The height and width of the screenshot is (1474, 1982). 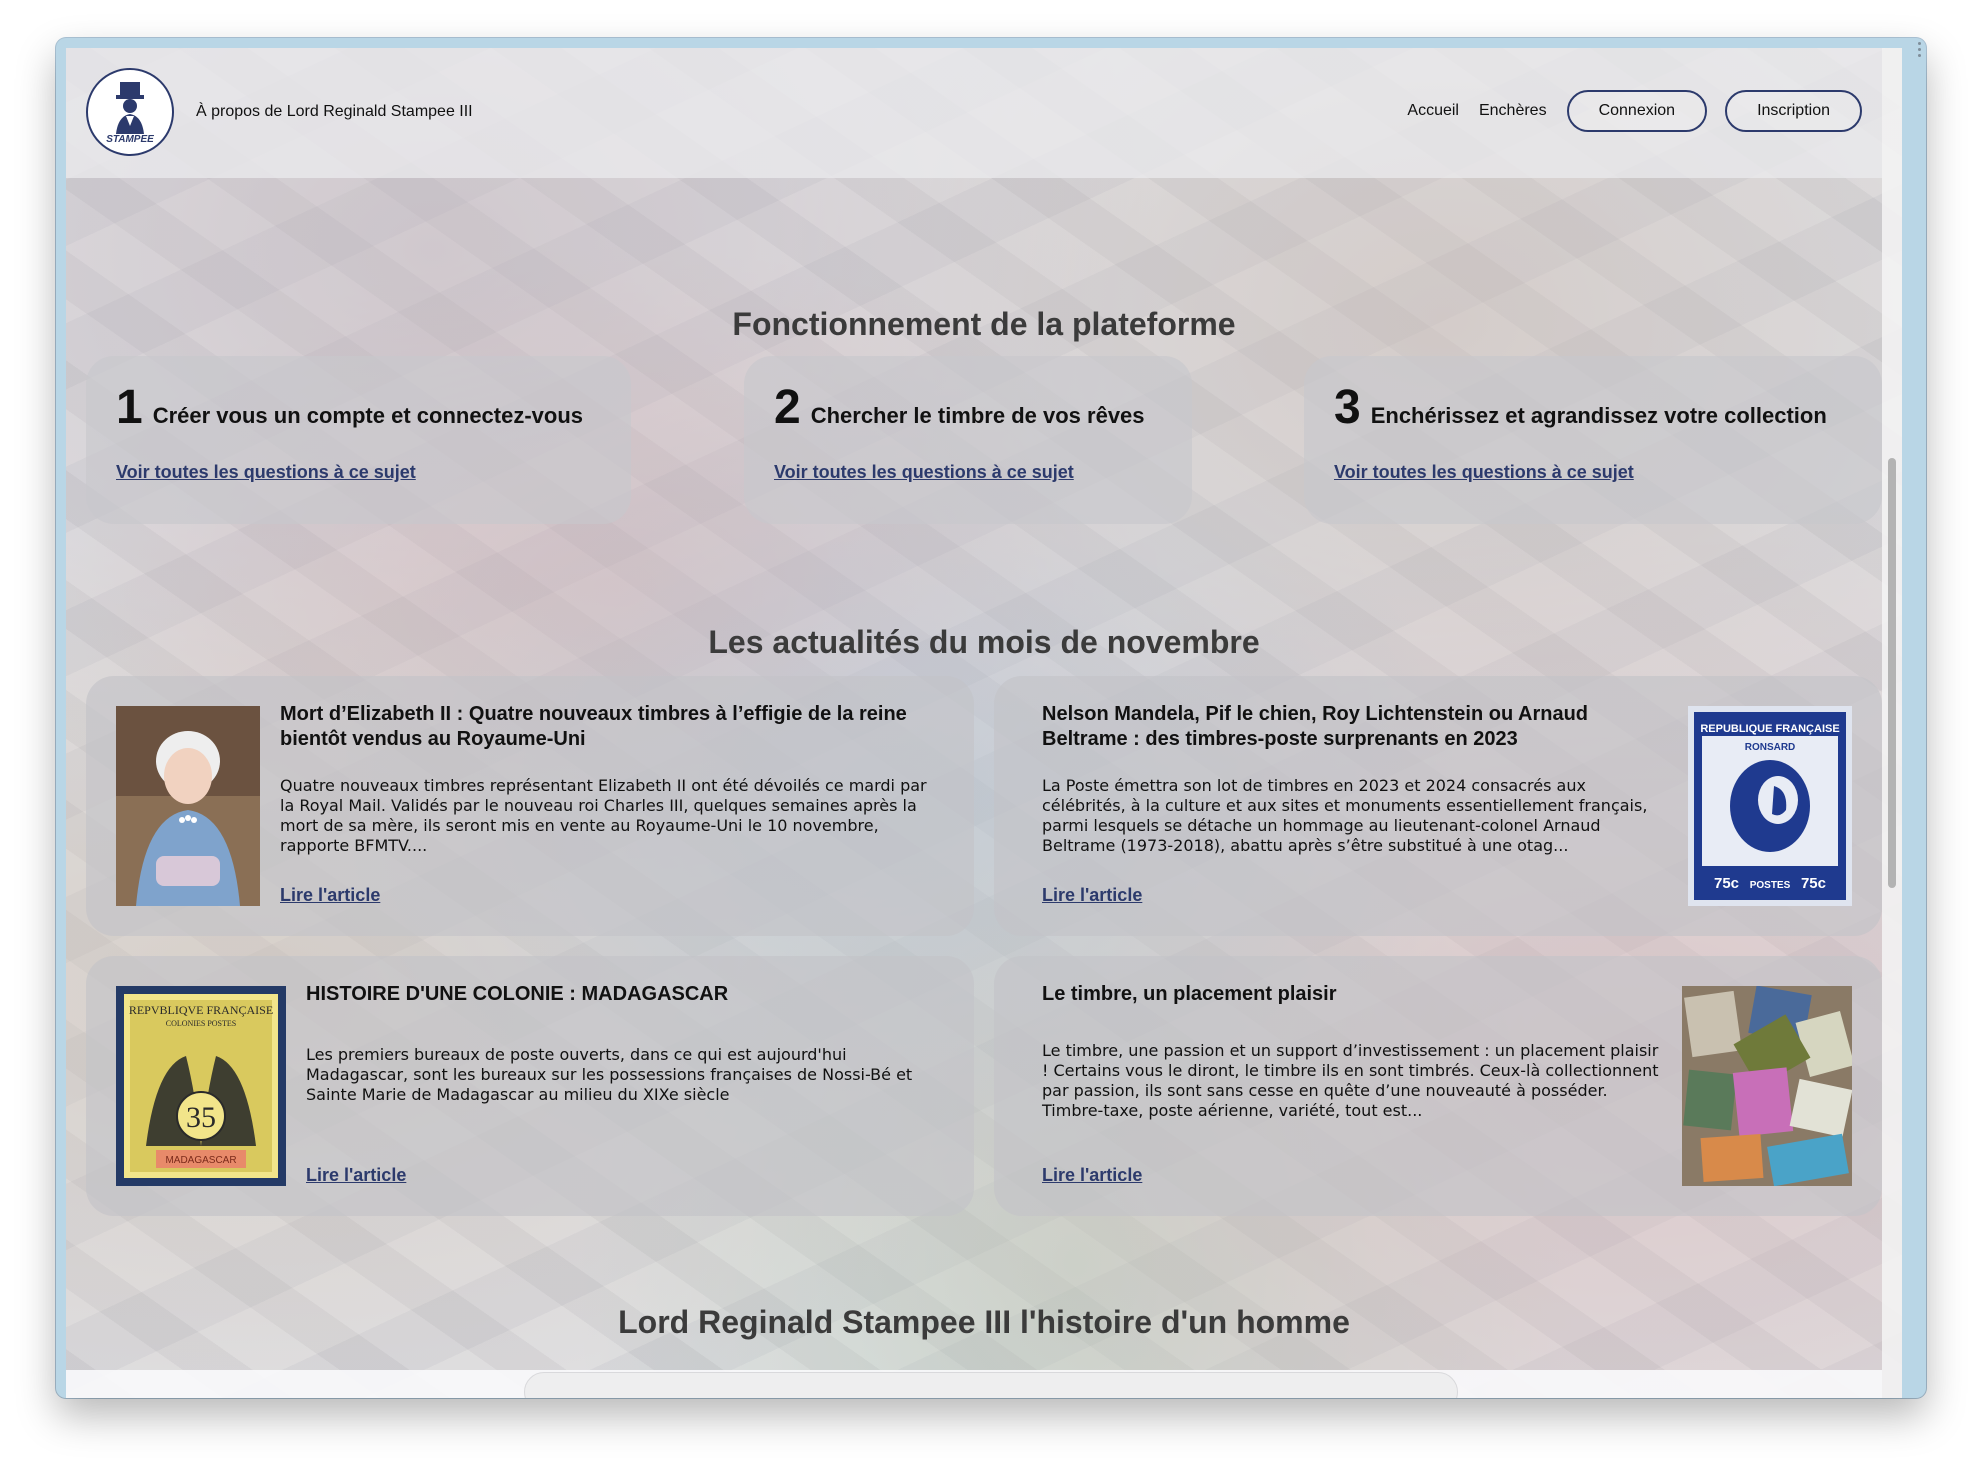 I want to click on top-hat-man-icon, so click(x=130, y=107).